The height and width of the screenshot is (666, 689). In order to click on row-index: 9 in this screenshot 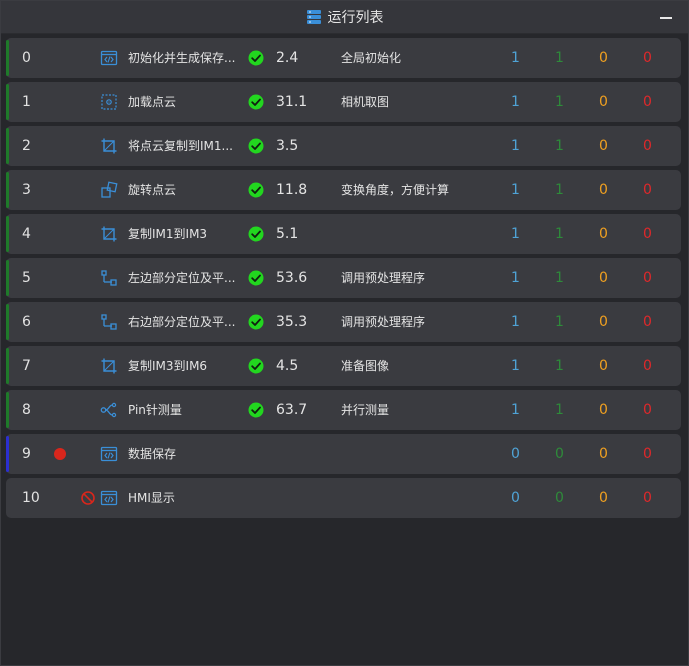, I will do `click(26, 454)`.